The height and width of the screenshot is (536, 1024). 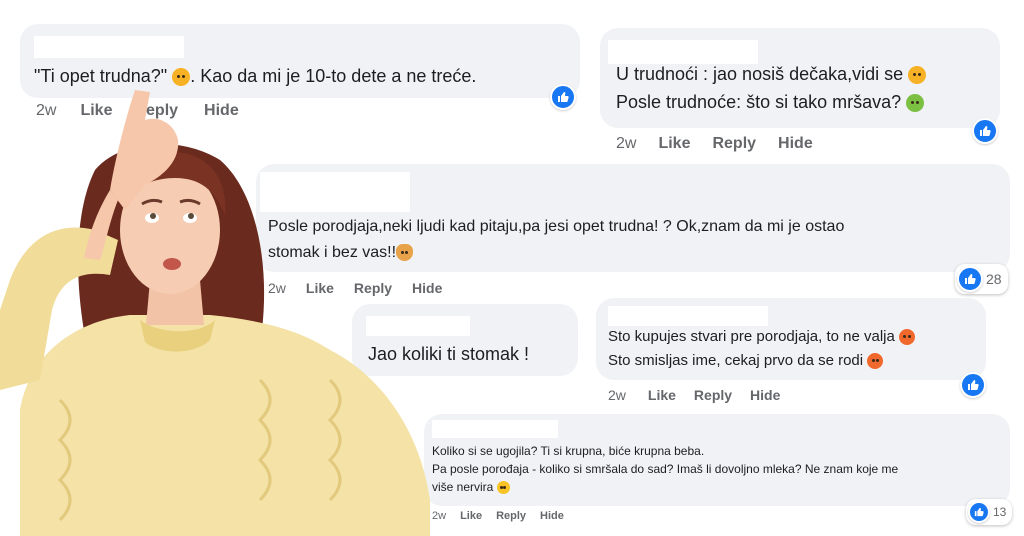 I want to click on comment-line-3: više nervira, so click(x=471, y=487).